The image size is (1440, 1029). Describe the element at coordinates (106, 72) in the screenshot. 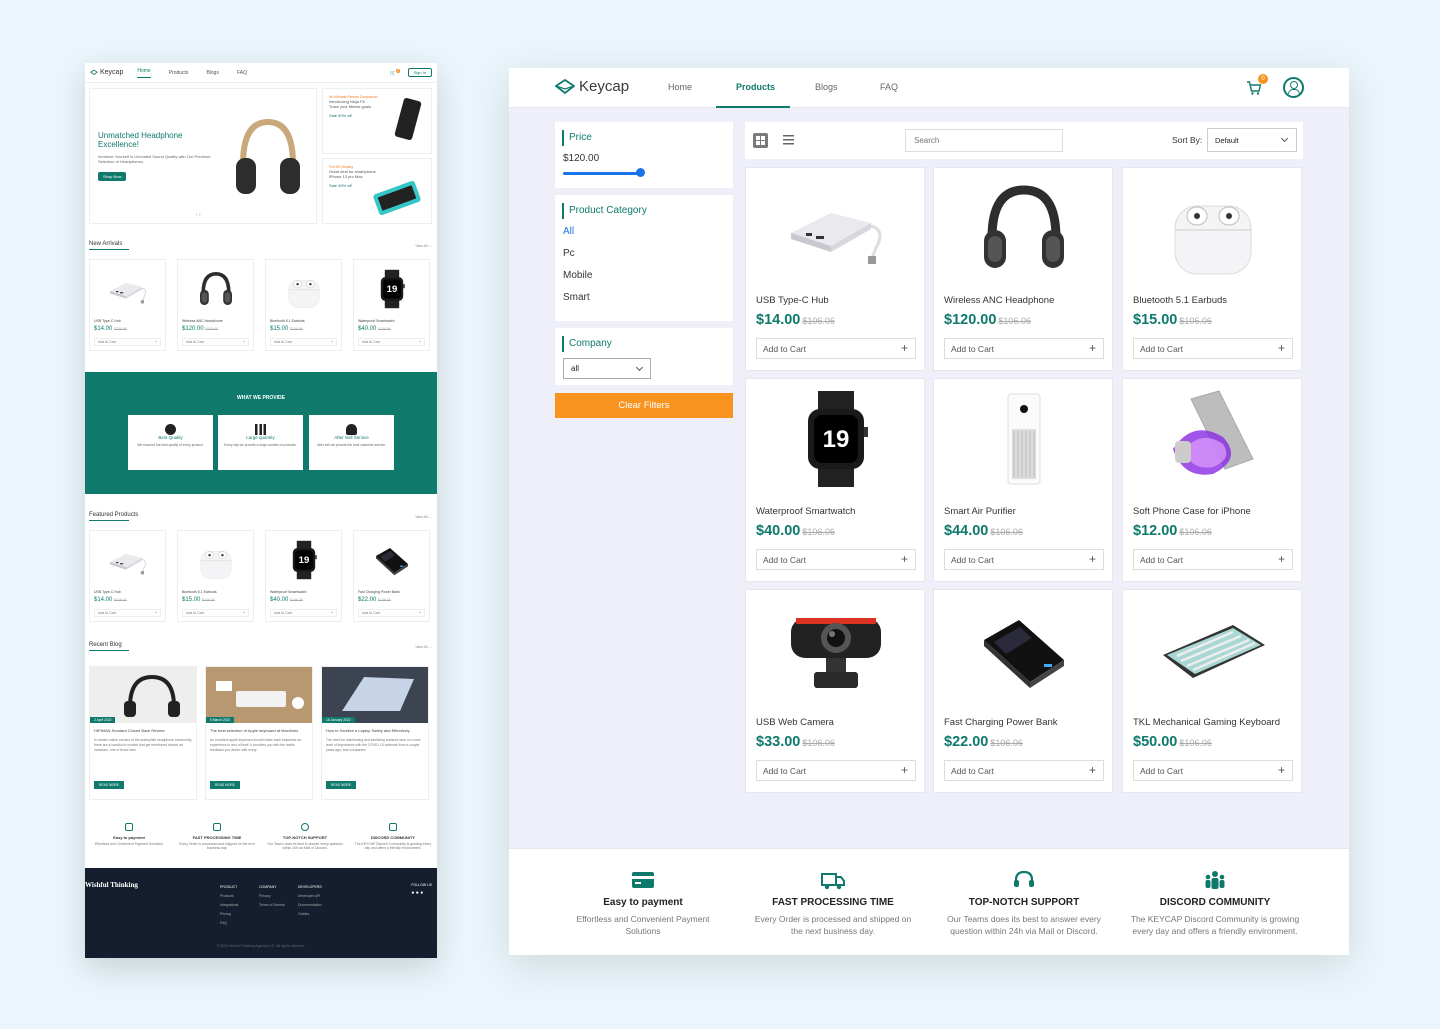

I see `mini-logo: Keycap` at that location.